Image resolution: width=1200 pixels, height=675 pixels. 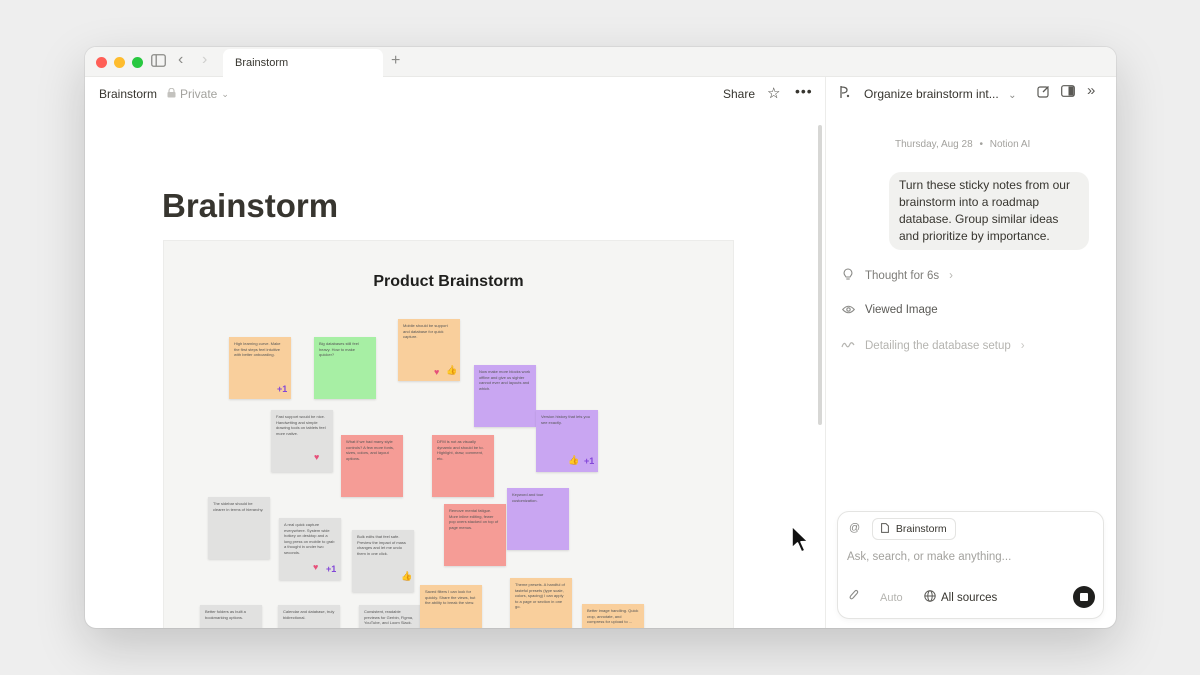 What do you see at coordinates (891, 598) in the screenshot?
I see `model-mode-selector: Auto` at bounding box center [891, 598].